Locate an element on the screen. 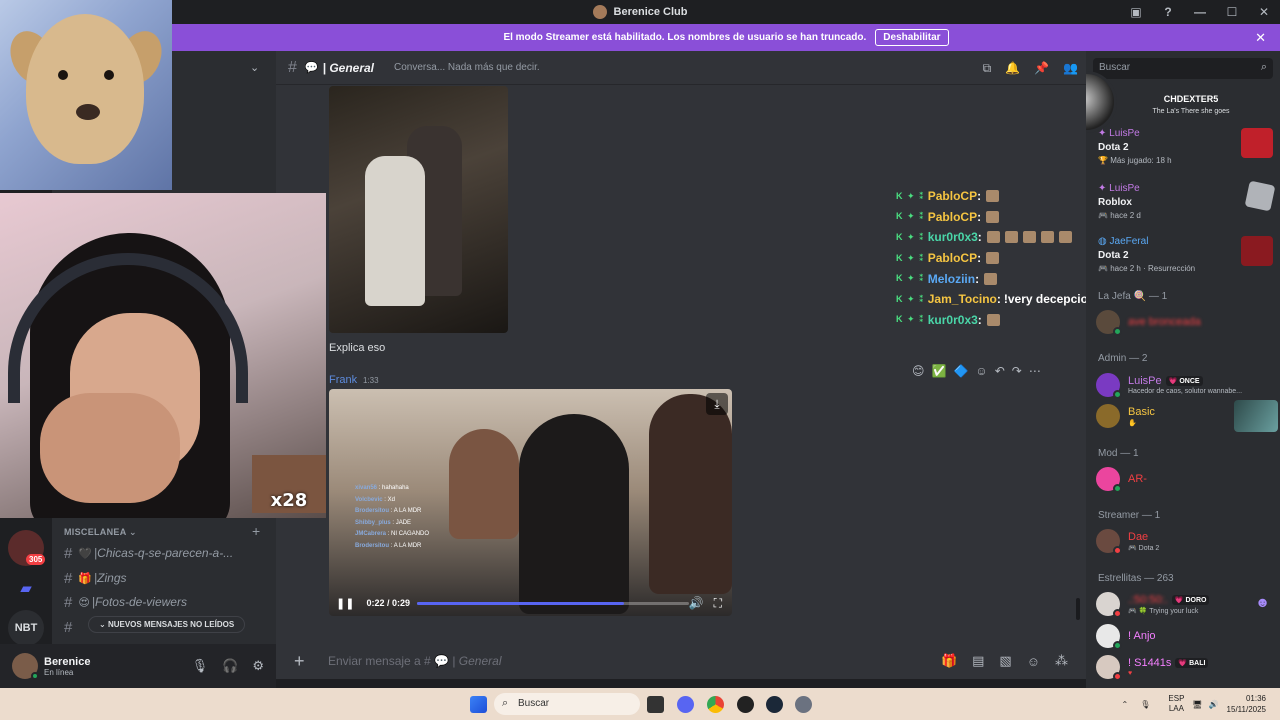 The height and width of the screenshot is (720, 1280). gear-icon: ⚙ is located at coordinates (258, 666).